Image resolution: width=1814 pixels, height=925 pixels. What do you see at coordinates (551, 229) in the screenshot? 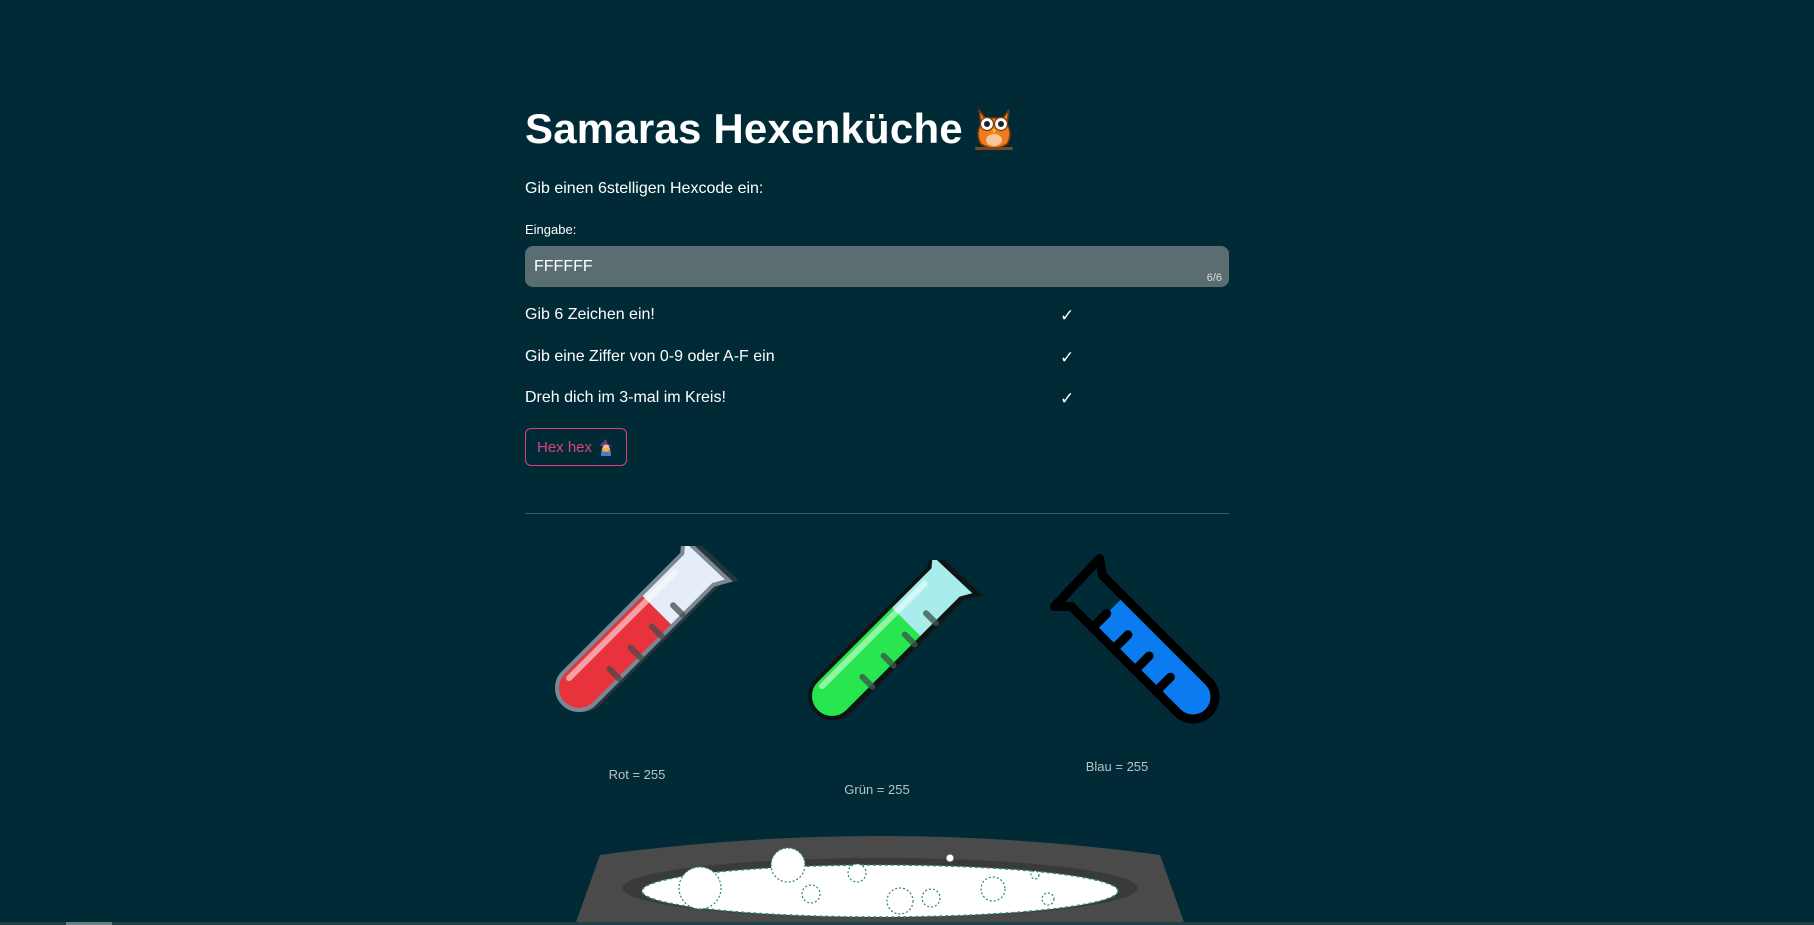
I see `input-label: Eingabe:` at bounding box center [551, 229].